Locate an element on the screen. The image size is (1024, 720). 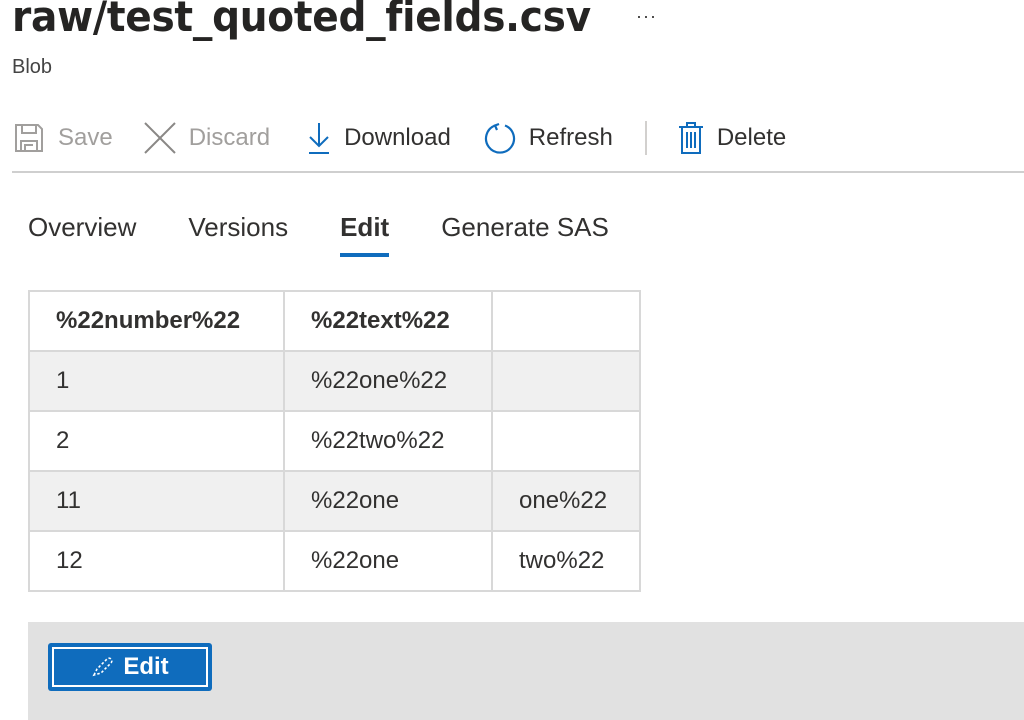
delete-label: Delete is located at coordinates (751, 137).